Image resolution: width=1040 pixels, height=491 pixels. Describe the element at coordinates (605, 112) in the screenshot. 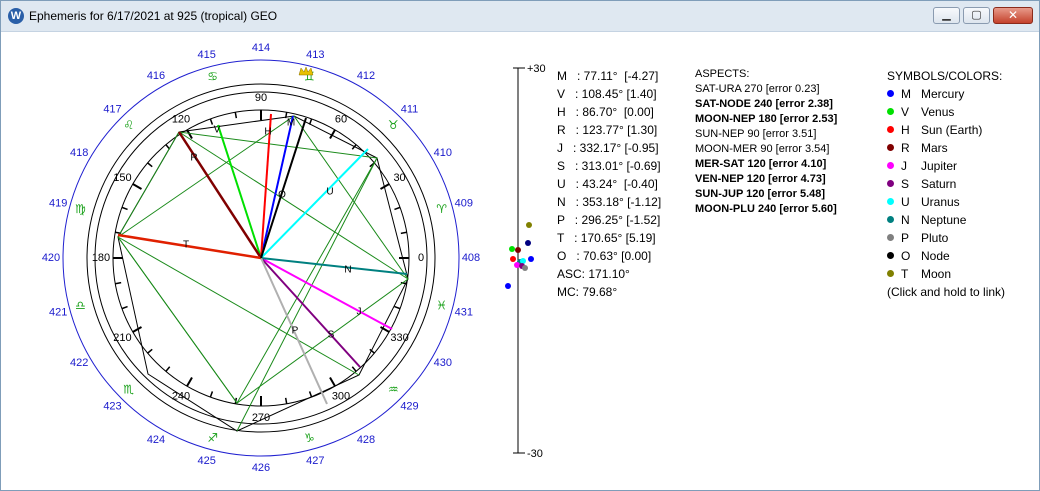

I see `readout-line: H : 86.70° [0.00]` at that location.